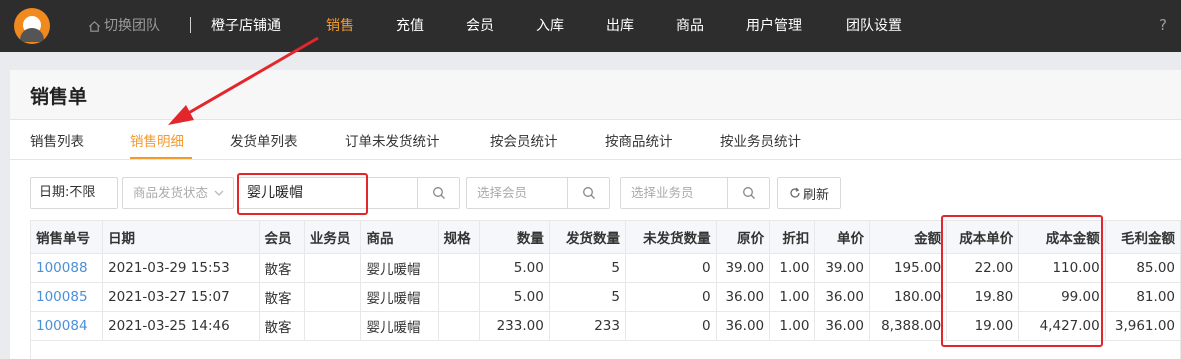 The width and height of the screenshot is (1181, 359). What do you see at coordinates (32, 26) in the screenshot?
I see `app-logo` at bounding box center [32, 26].